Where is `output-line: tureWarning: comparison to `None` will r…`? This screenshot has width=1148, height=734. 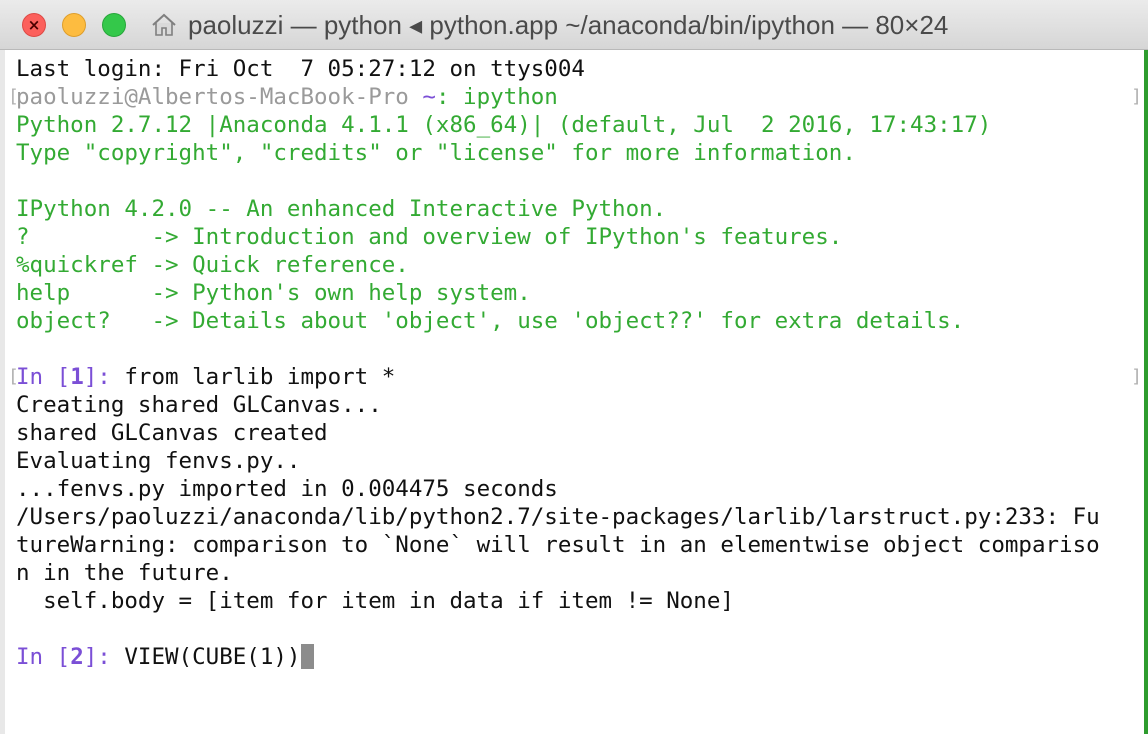 output-line: tureWarning: comparison to `None` will r… is located at coordinates (558, 545).